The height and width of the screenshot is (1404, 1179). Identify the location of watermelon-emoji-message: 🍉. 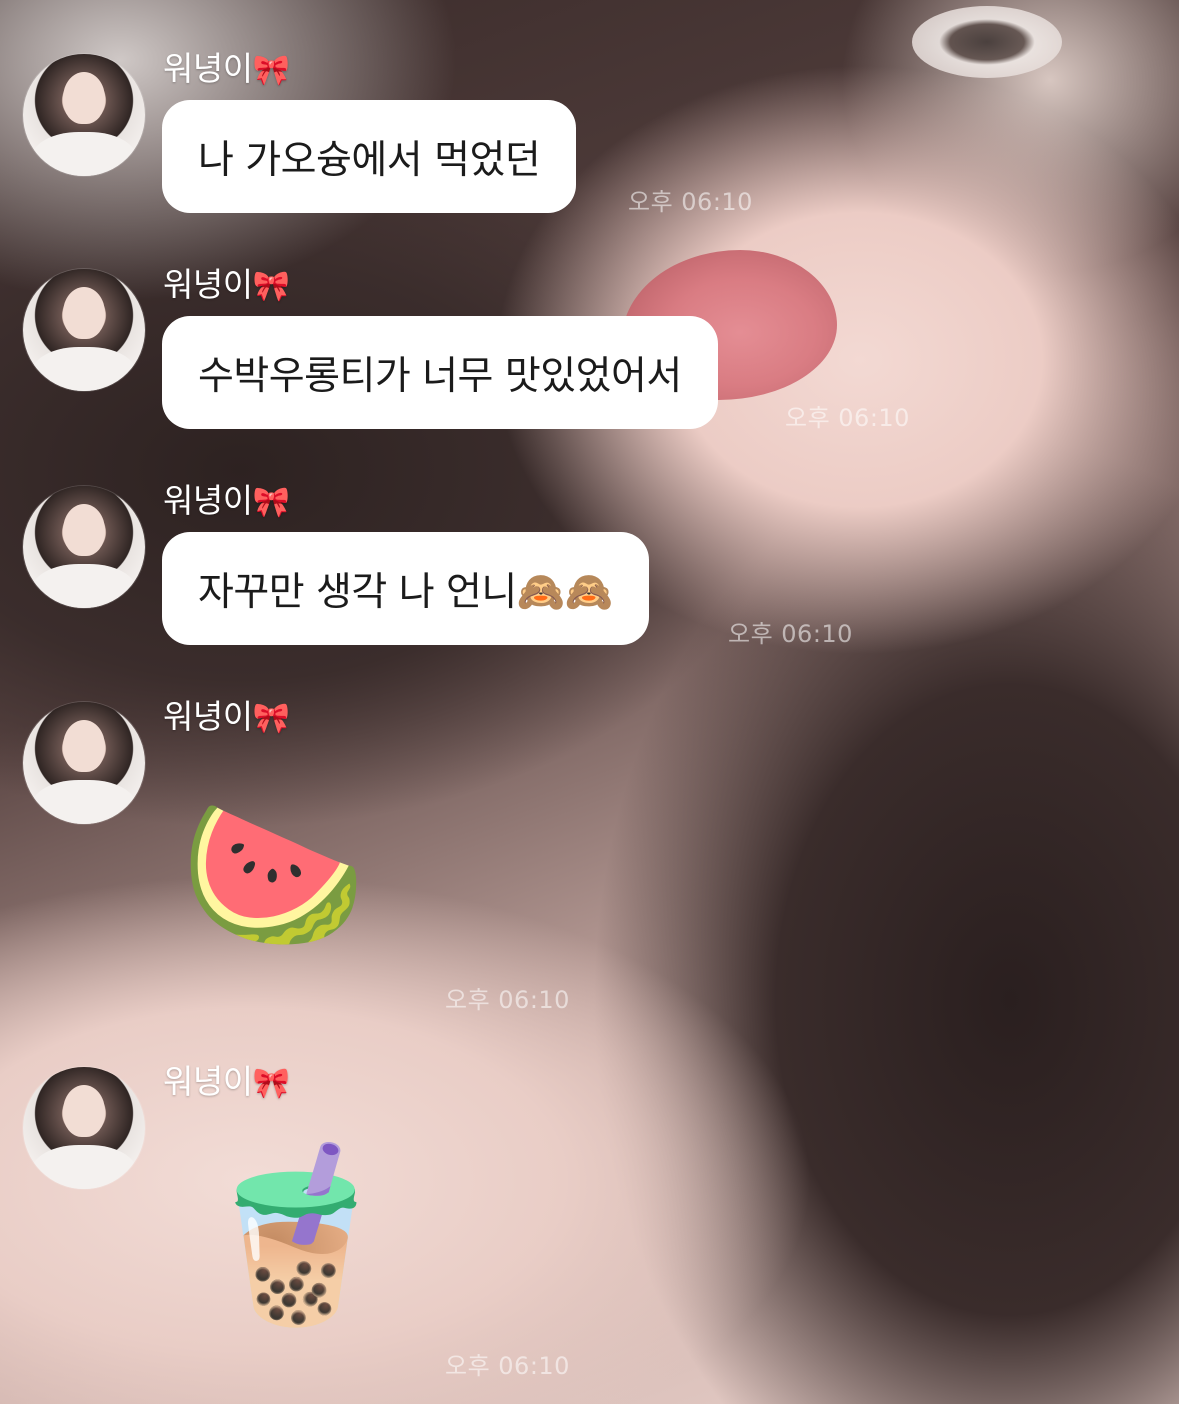
(273, 875).